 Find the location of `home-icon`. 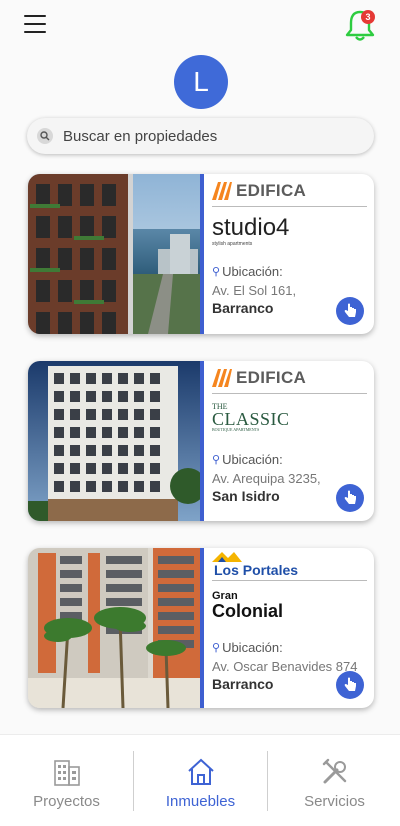

home-icon is located at coordinates (201, 772).